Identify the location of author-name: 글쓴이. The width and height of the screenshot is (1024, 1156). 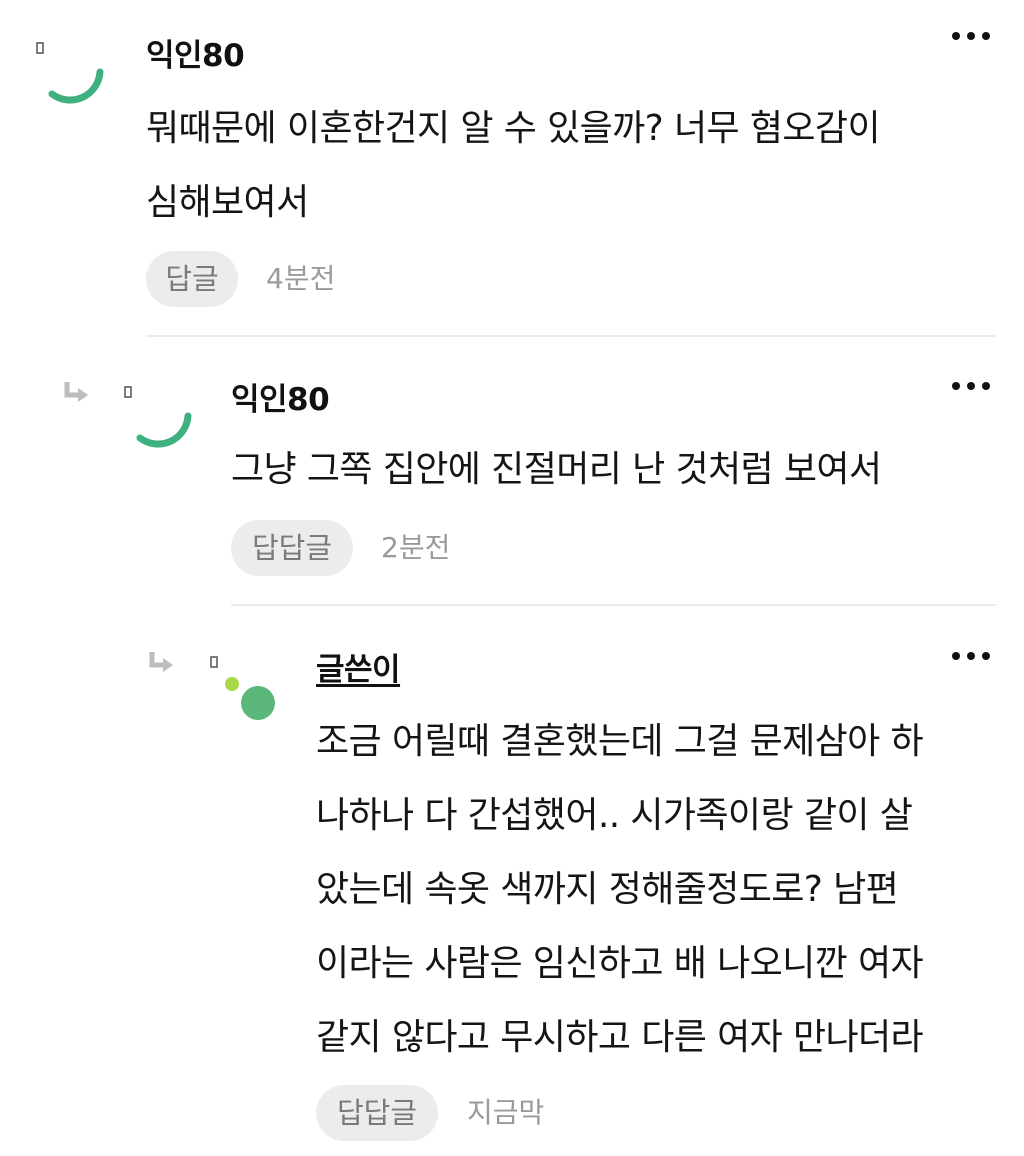
(358, 670).